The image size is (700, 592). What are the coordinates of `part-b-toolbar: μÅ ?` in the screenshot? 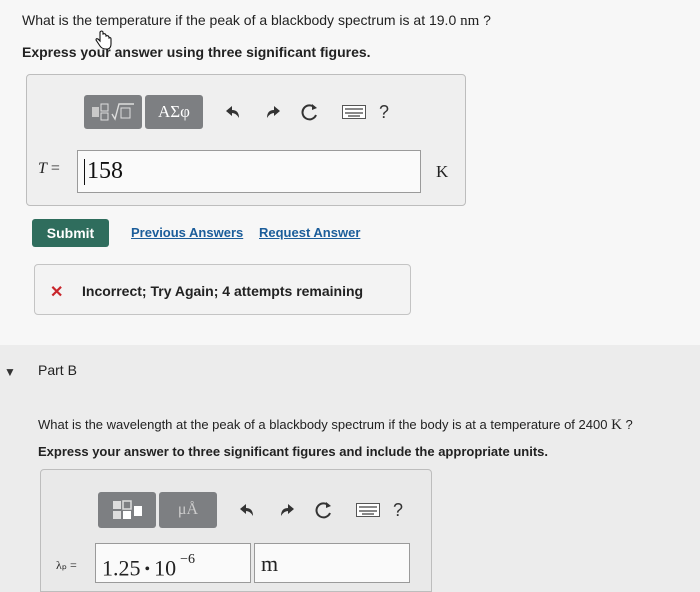 It's located at (250, 510).